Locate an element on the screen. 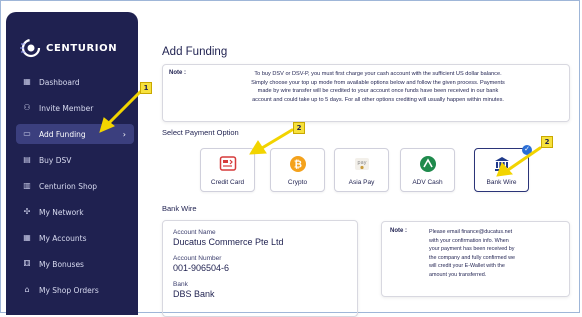  page-title: Add Funding is located at coordinates (195, 52).